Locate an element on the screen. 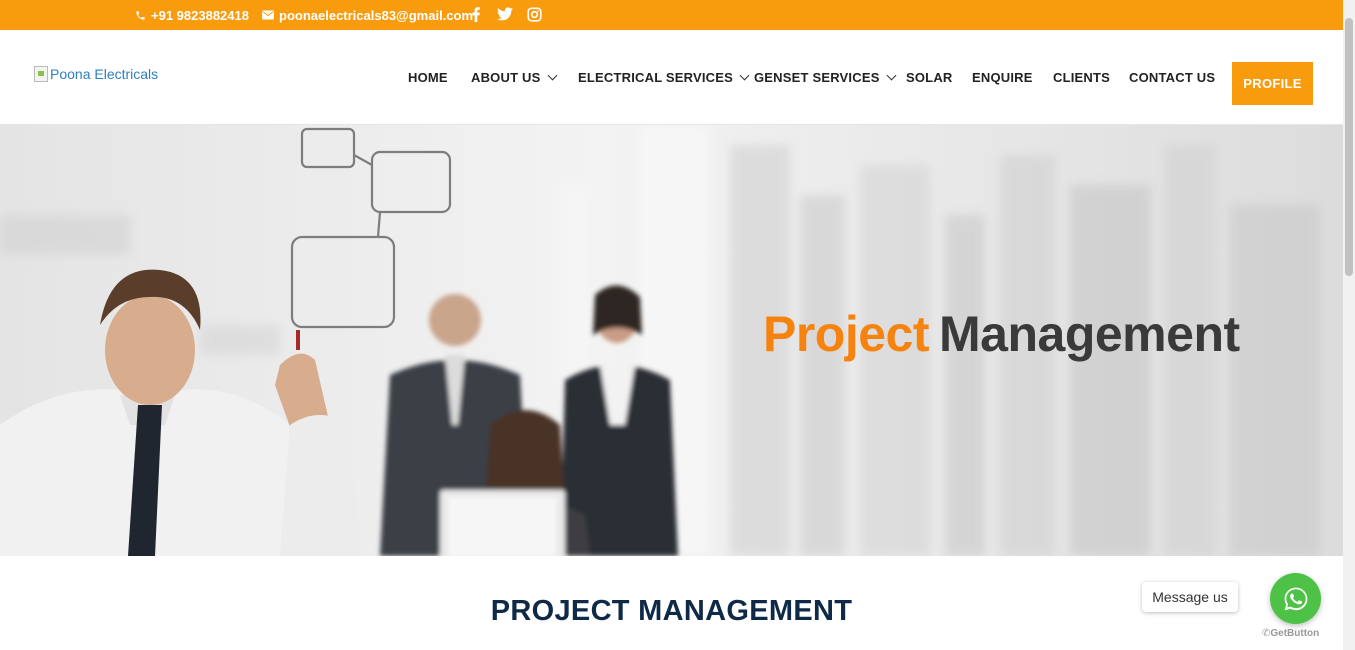  getbutton-label: GetButton is located at coordinates (1295, 633).